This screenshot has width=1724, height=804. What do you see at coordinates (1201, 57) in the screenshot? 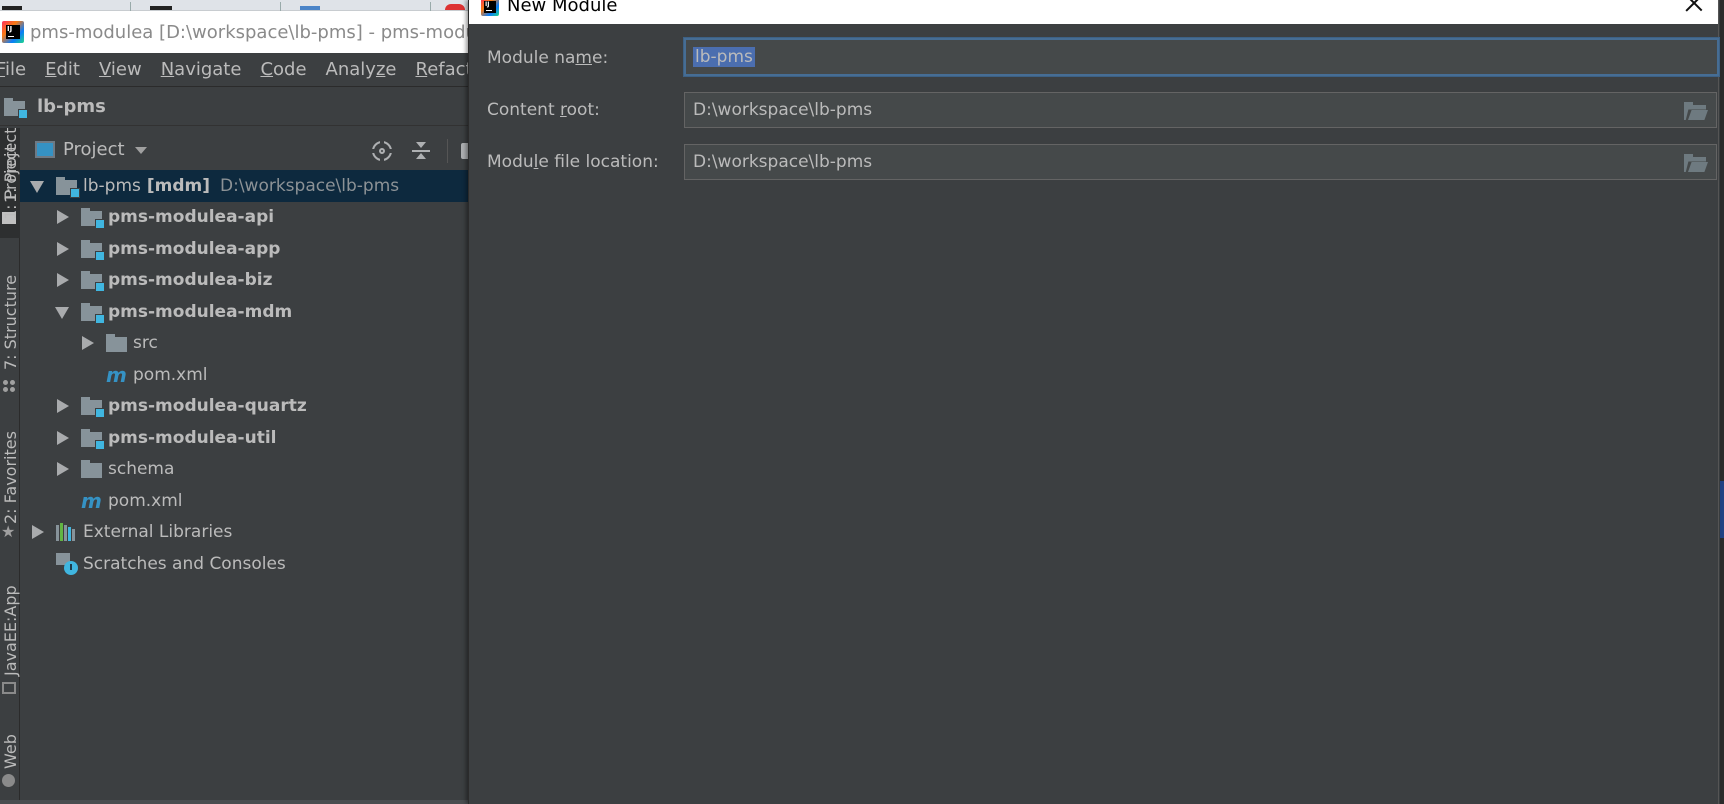
I see `module-name-input: lb-pms` at bounding box center [1201, 57].